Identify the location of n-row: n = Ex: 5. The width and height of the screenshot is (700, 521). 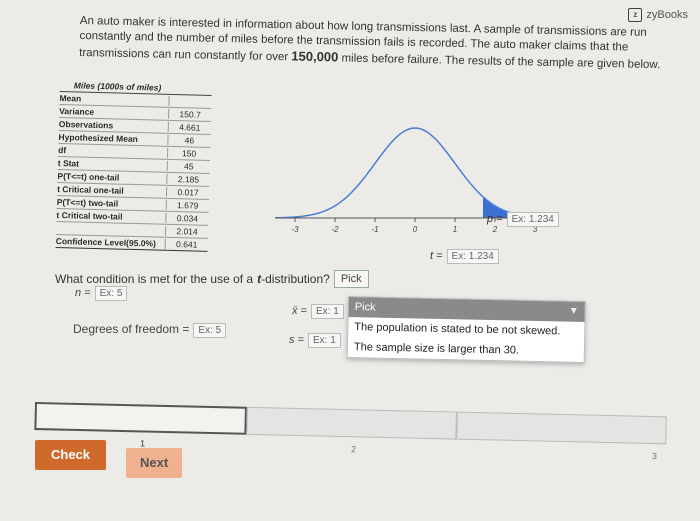
(101, 293).